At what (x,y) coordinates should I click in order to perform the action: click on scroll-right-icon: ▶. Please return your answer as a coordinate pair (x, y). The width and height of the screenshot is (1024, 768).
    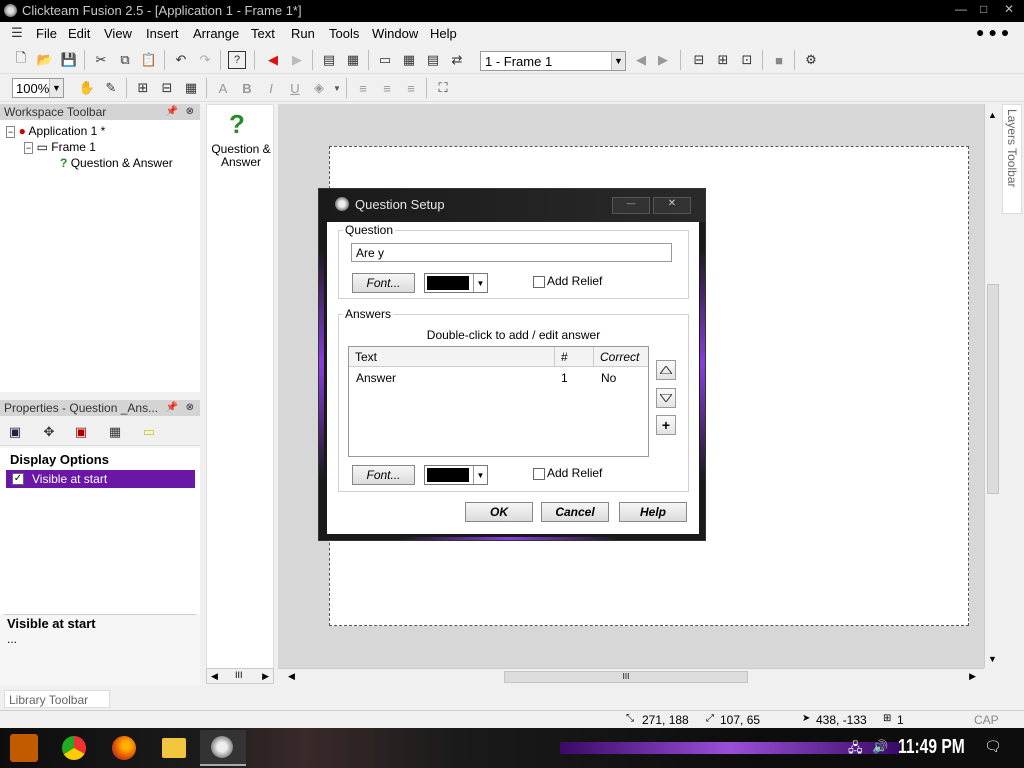
    Looking at the image, I should click on (972, 676).